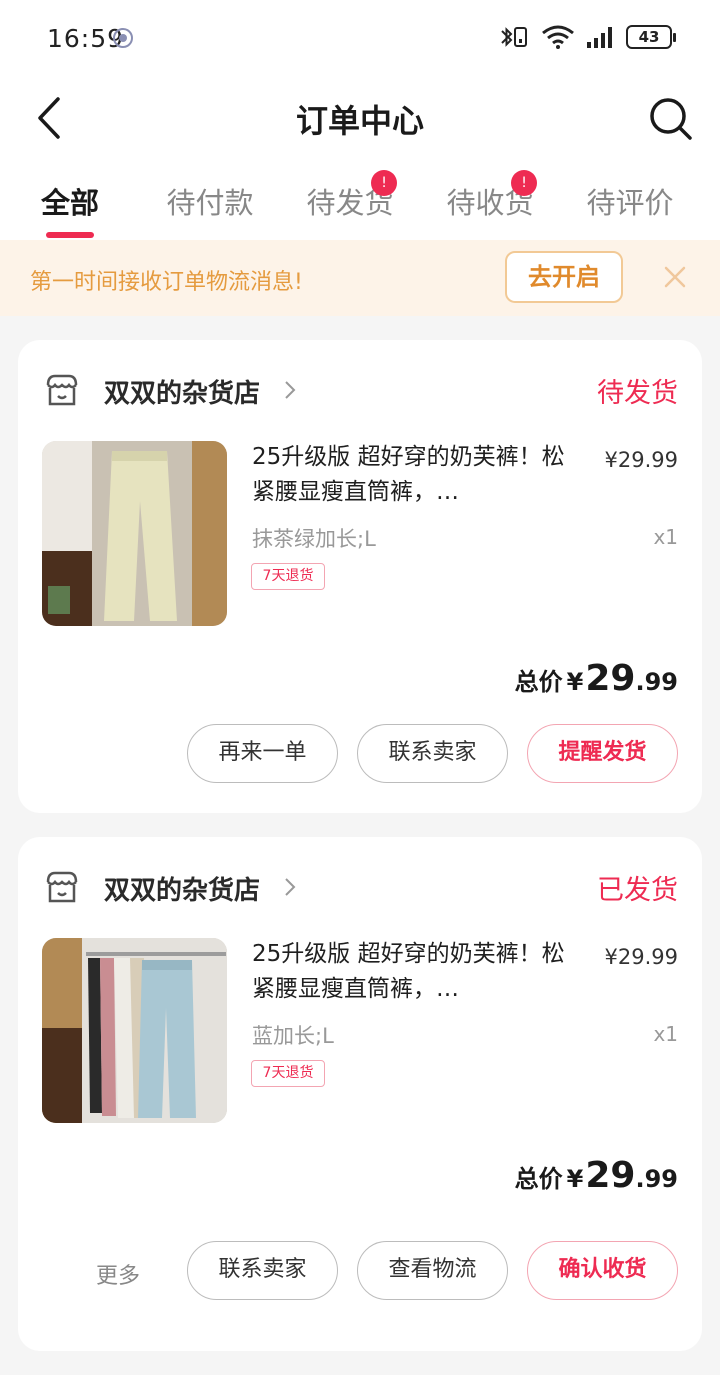 The image size is (720, 1375). What do you see at coordinates (360, 278) in the screenshot?
I see `notification-banner: 第一时间接收订单物流消息! 去开启` at bounding box center [360, 278].